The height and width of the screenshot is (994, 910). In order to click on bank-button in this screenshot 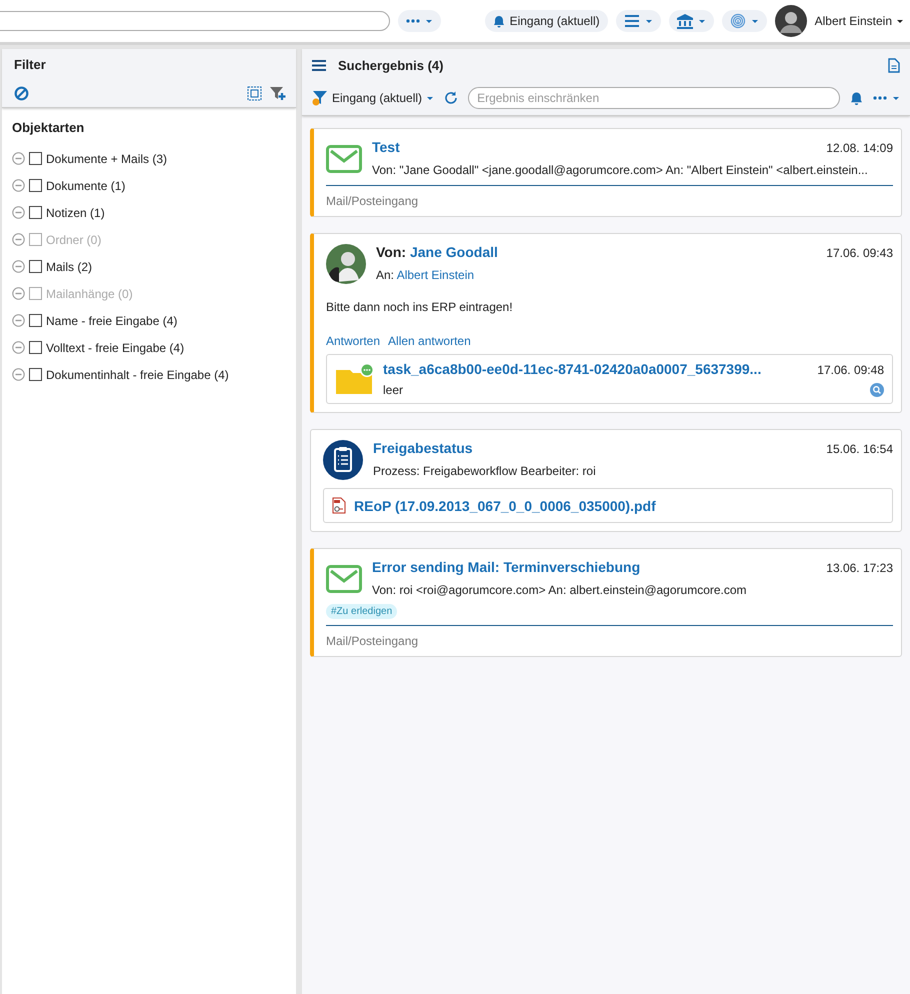, I will do `click(691, 21)`.